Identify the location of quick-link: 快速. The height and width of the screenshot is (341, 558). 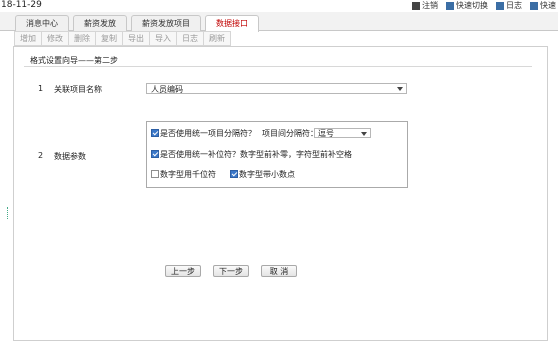
(543, 5).